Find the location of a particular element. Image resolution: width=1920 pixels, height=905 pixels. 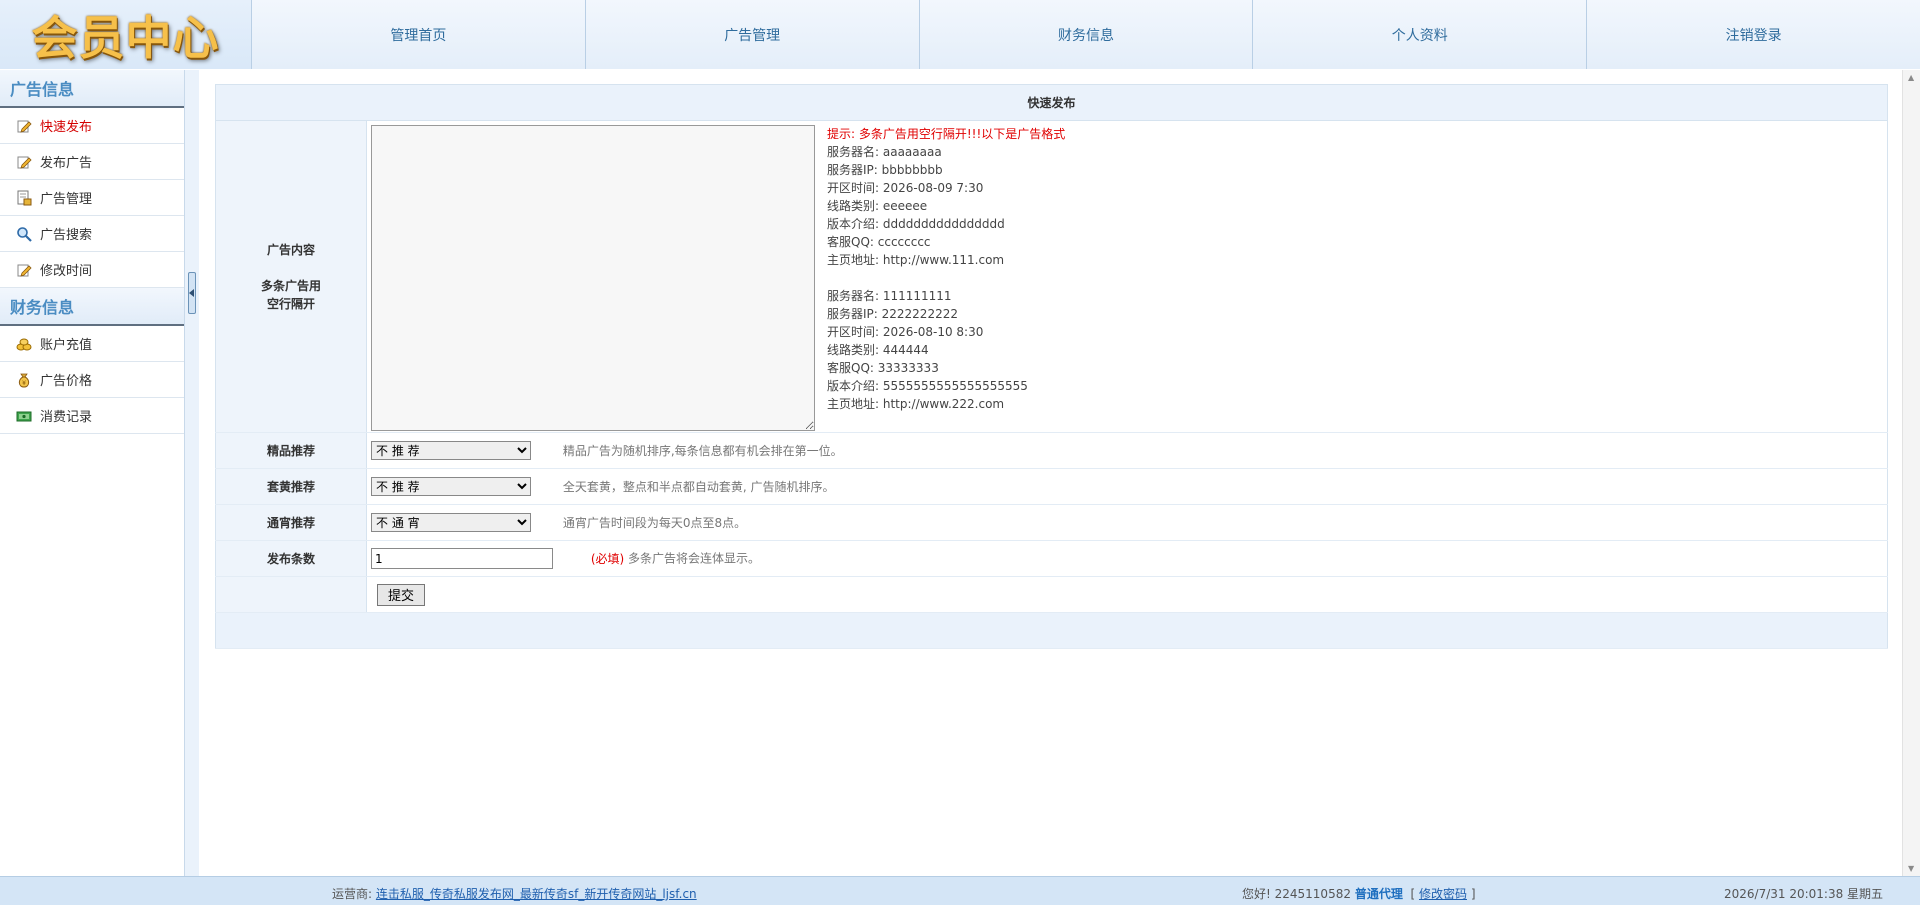

nav-finance: 财务信息 is located at coordinates (1086, 34).